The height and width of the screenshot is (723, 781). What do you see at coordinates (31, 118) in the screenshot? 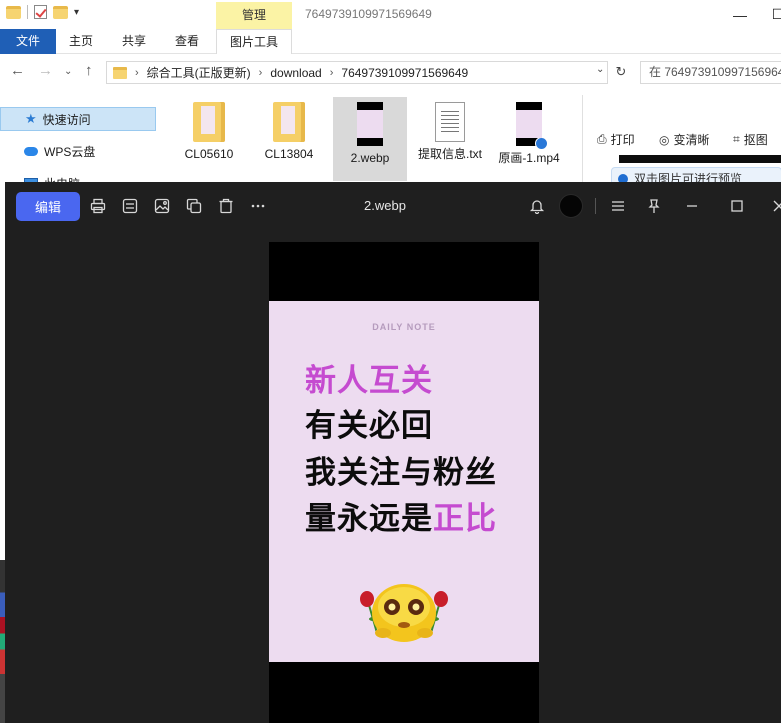
I see `star-icon: ★` at bounding box center [31, 118].